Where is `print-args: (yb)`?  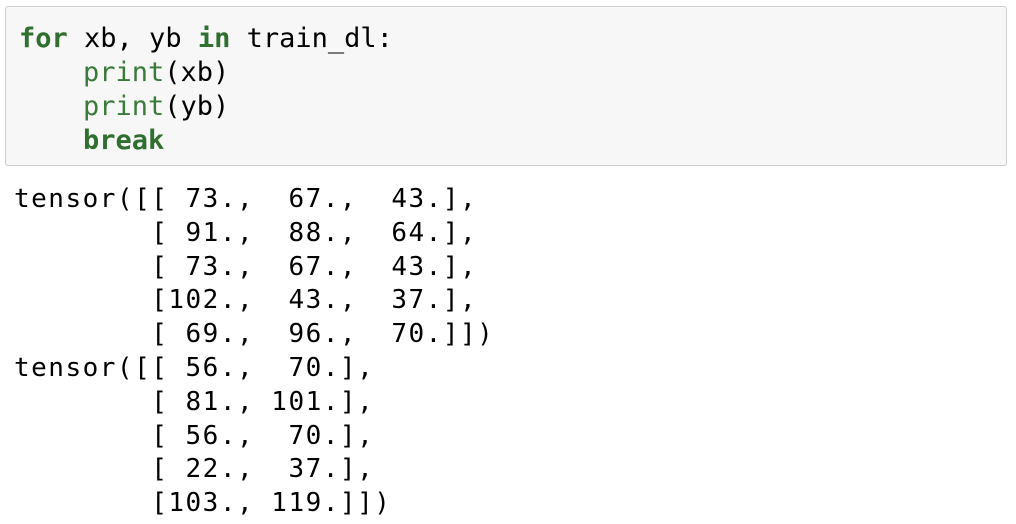
print-args: (yb) is located at coordinates (197, 106).